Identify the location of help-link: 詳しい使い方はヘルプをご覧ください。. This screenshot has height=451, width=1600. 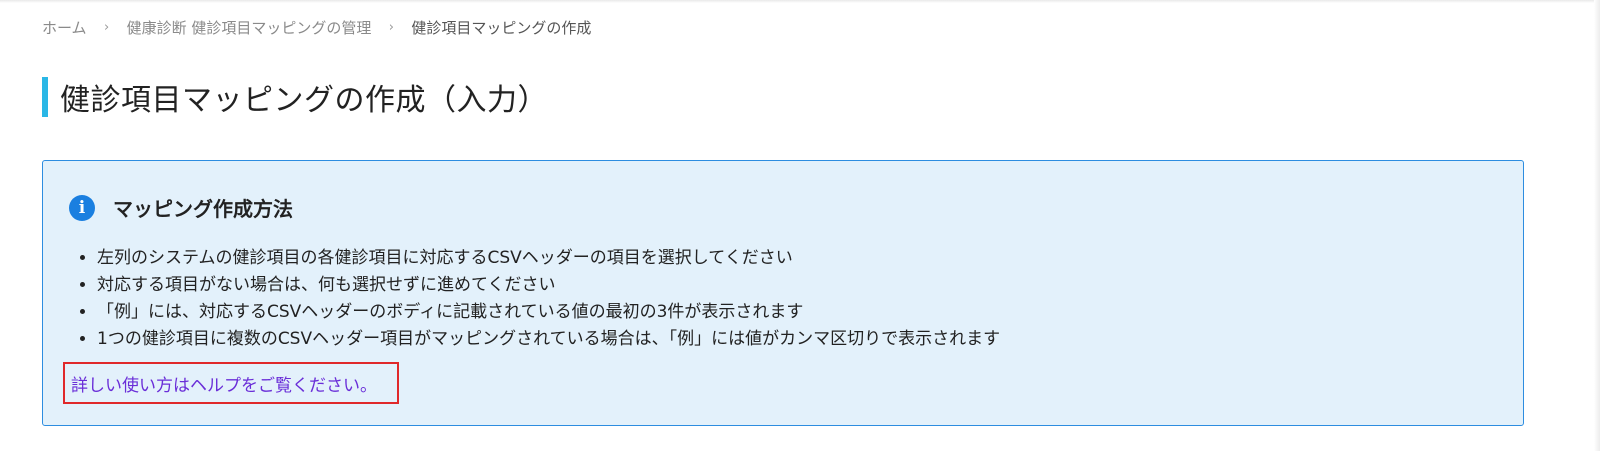
(224, 383).